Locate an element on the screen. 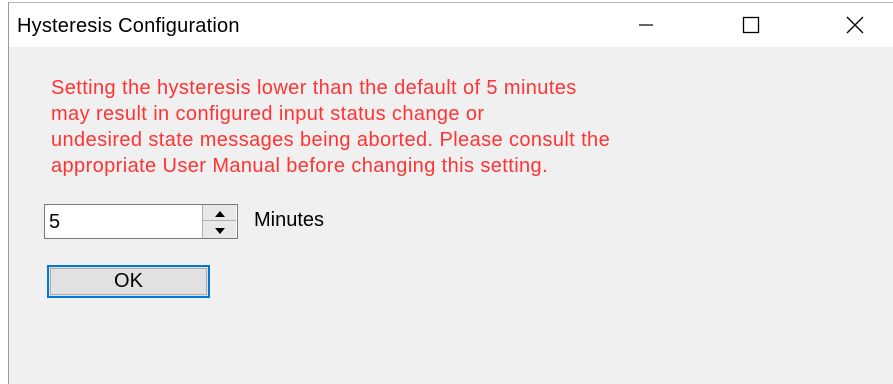  minimize-button is located at coordinates (646, 25).